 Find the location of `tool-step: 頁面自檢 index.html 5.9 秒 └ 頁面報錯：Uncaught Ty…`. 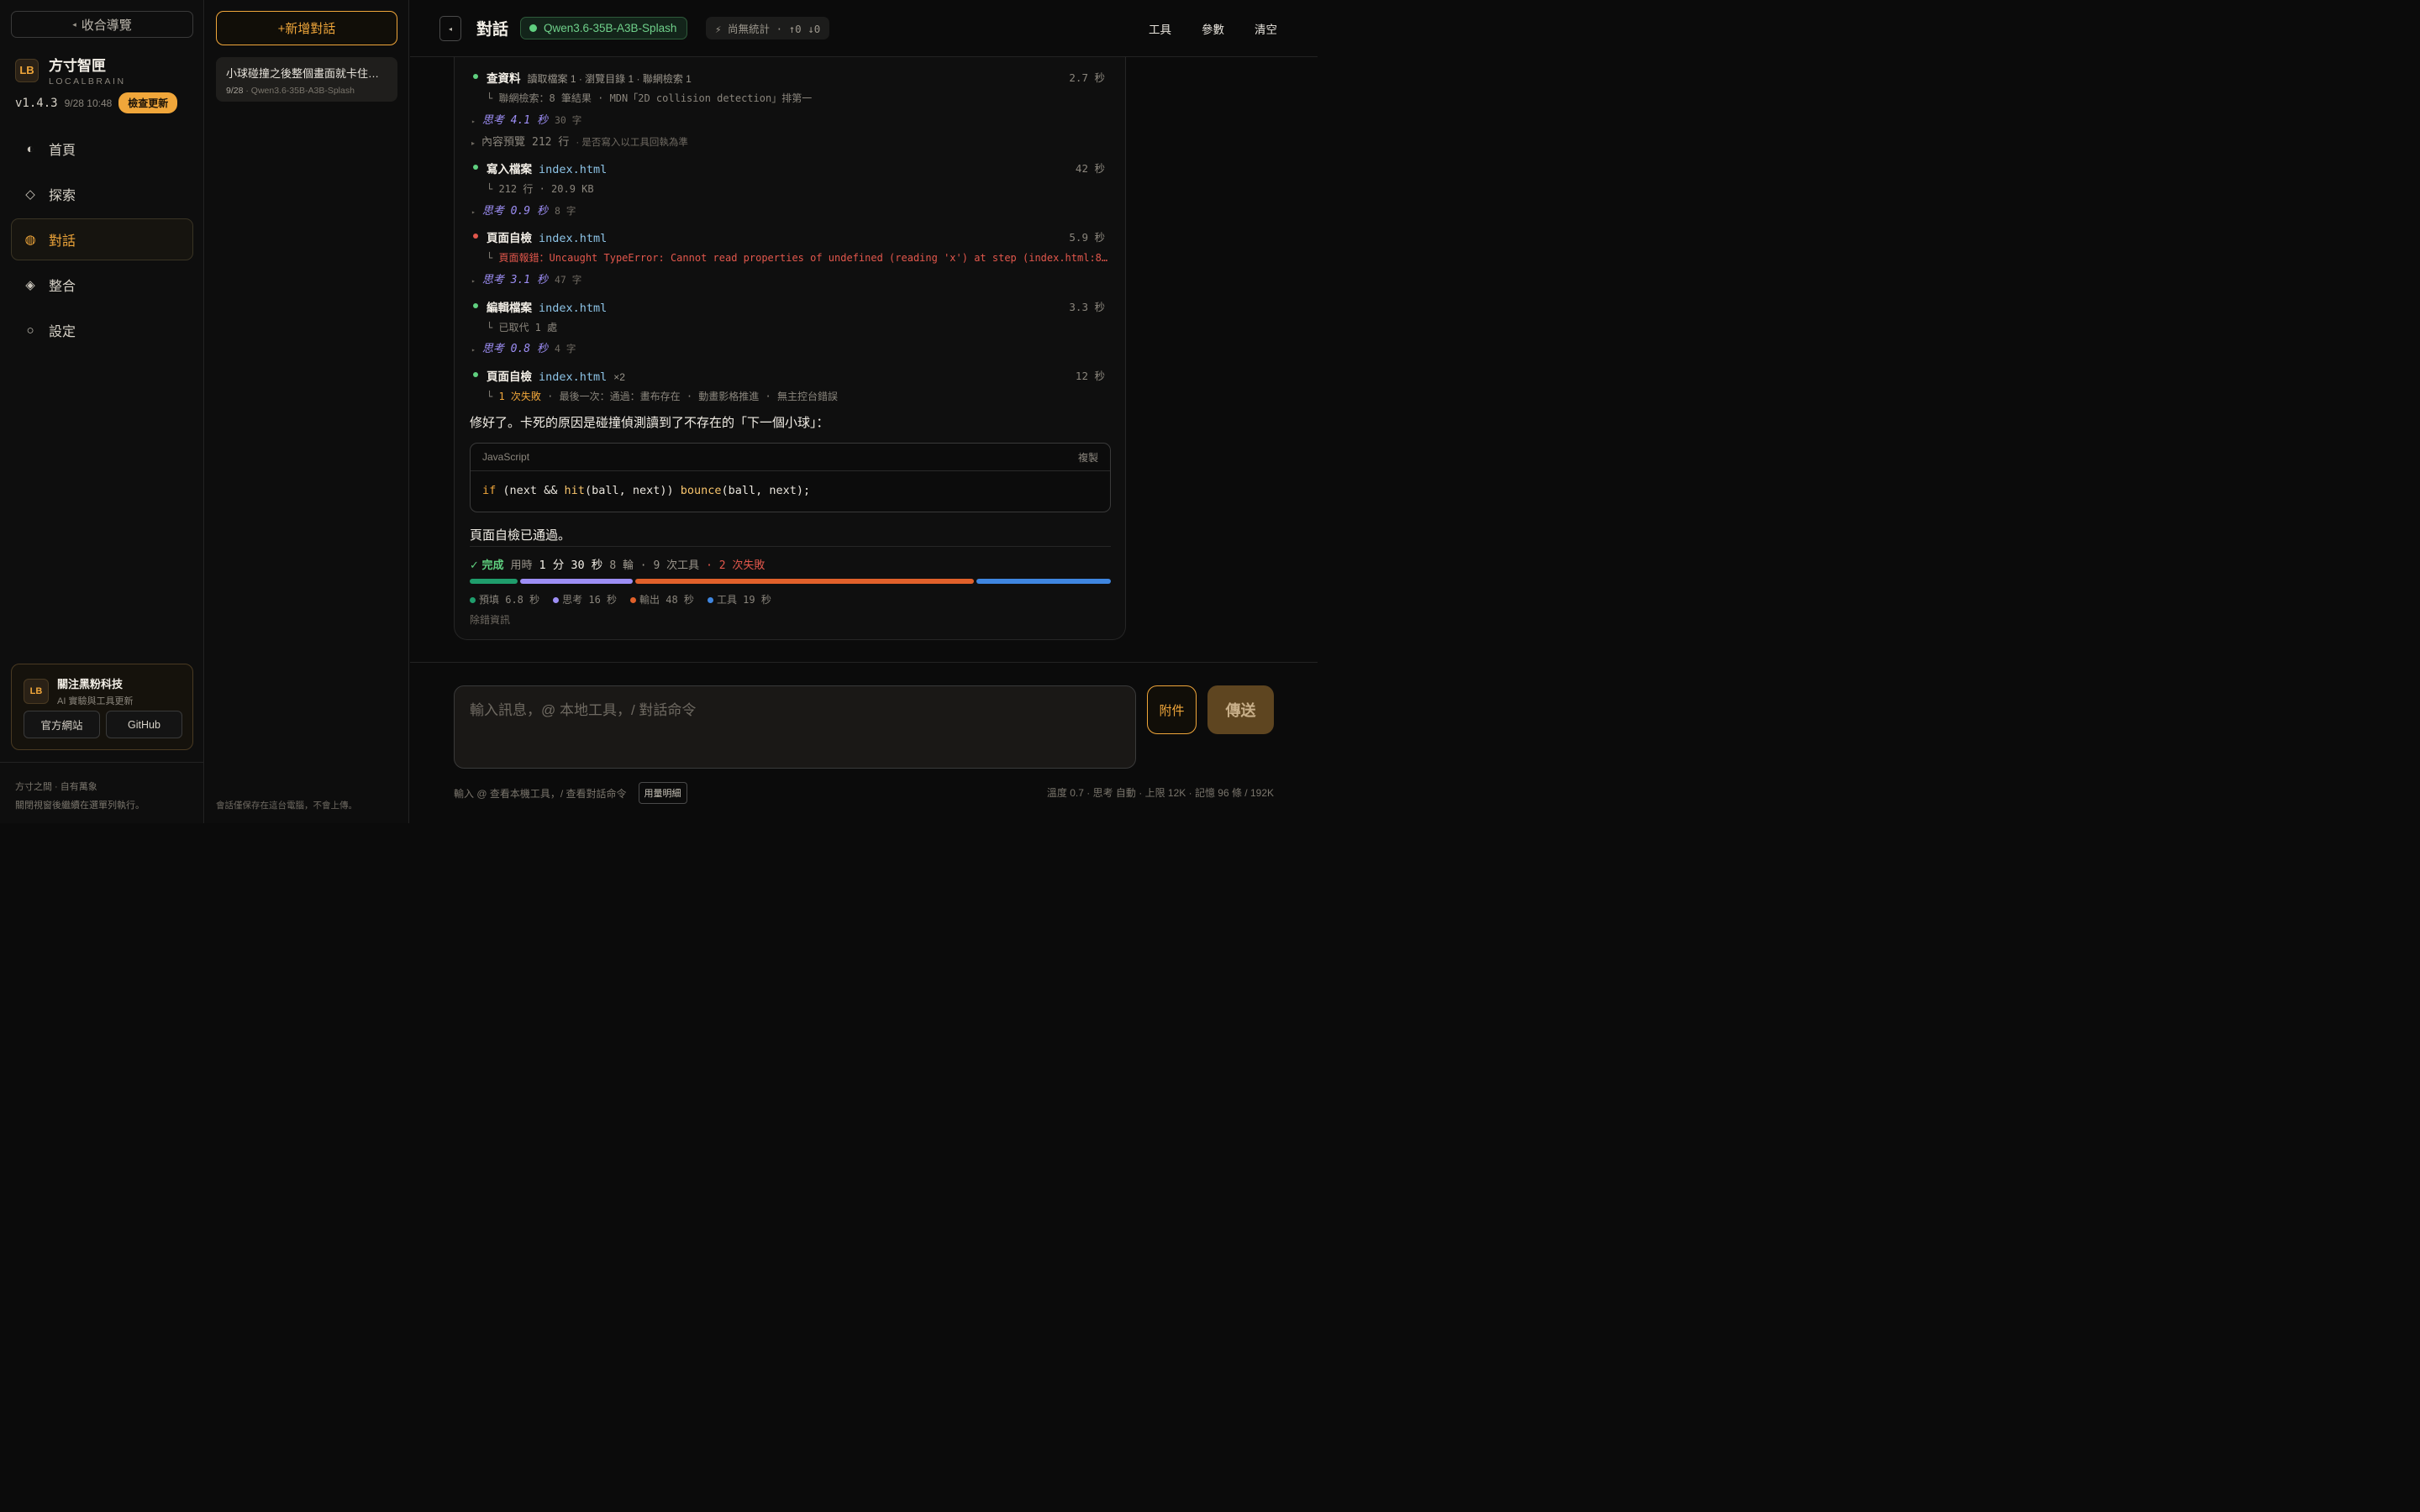

tool-step: 頁面自檢 index.html 5.9 秒 └ 頁面報錯：Uncaught Ty… is located at coordinates (789, 246).